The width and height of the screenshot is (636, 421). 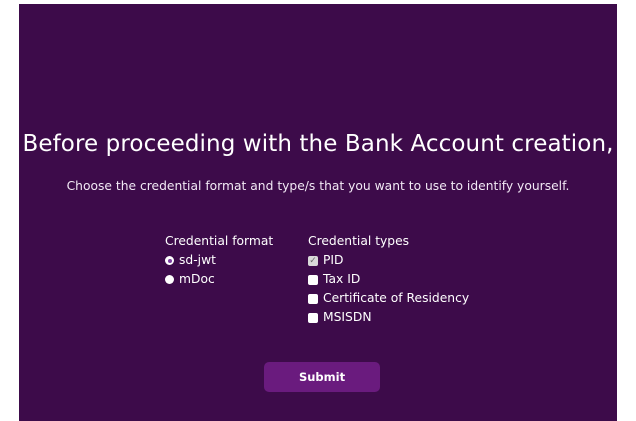 I want to click on credential-format-title: Credential format, so click(x=219, y=241).